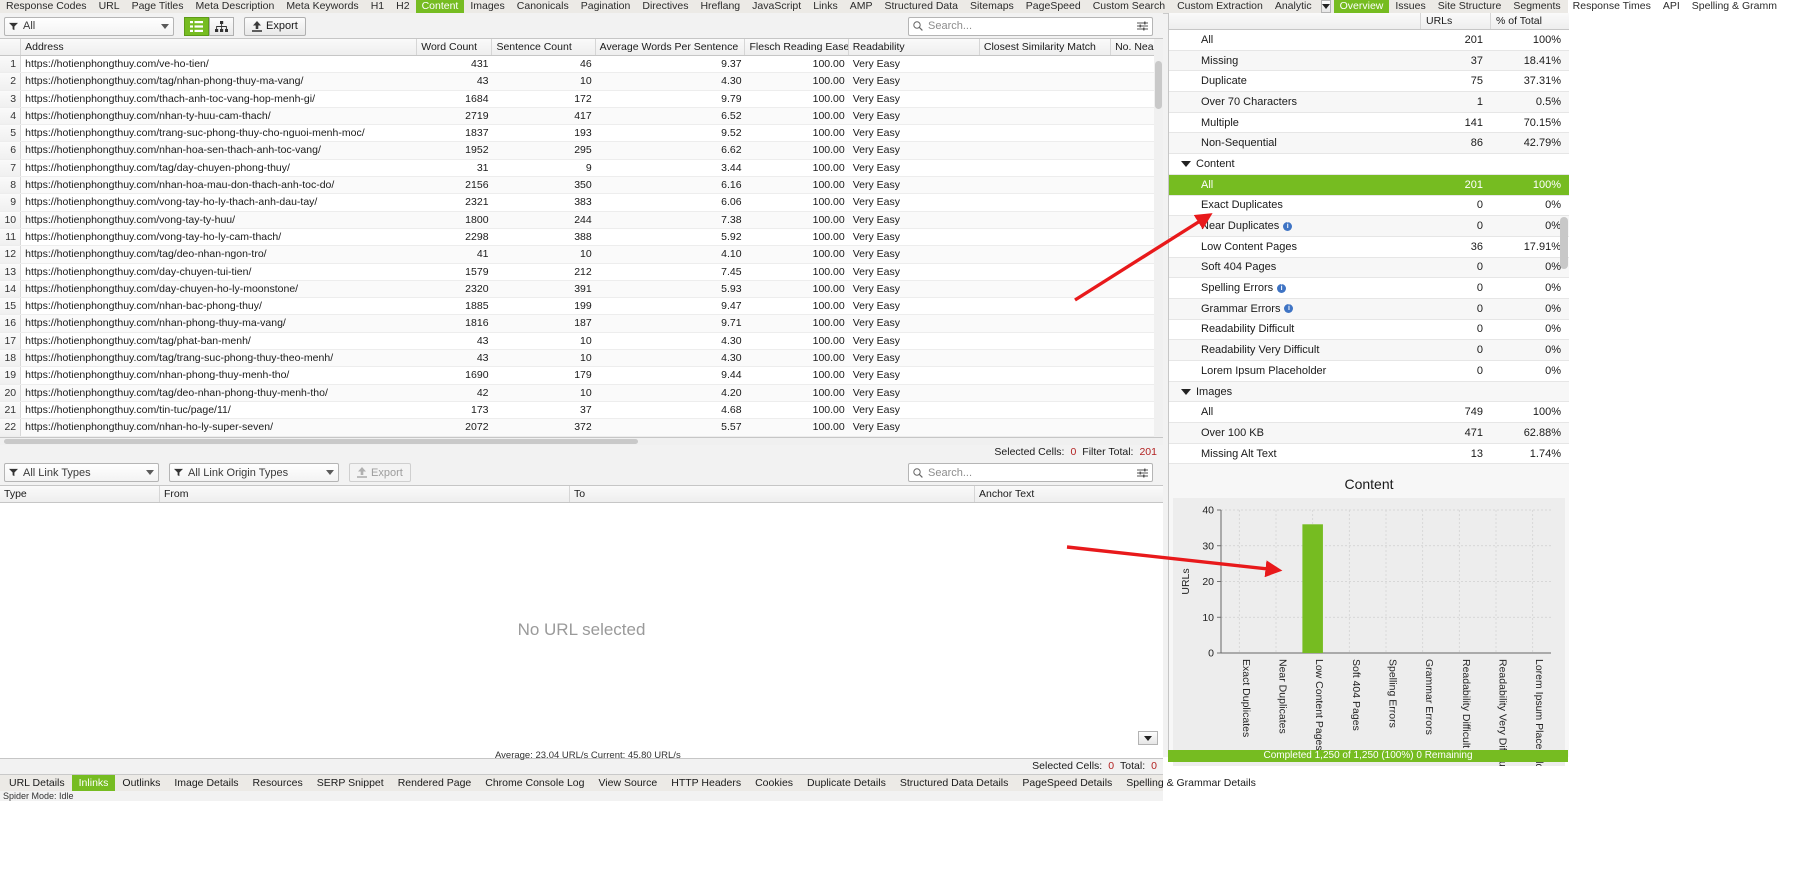  Describe the element at coordinates (846, 783) in the screenshot. I see `bottom-tab-duplicate-details: Duplicate Details` at that location.